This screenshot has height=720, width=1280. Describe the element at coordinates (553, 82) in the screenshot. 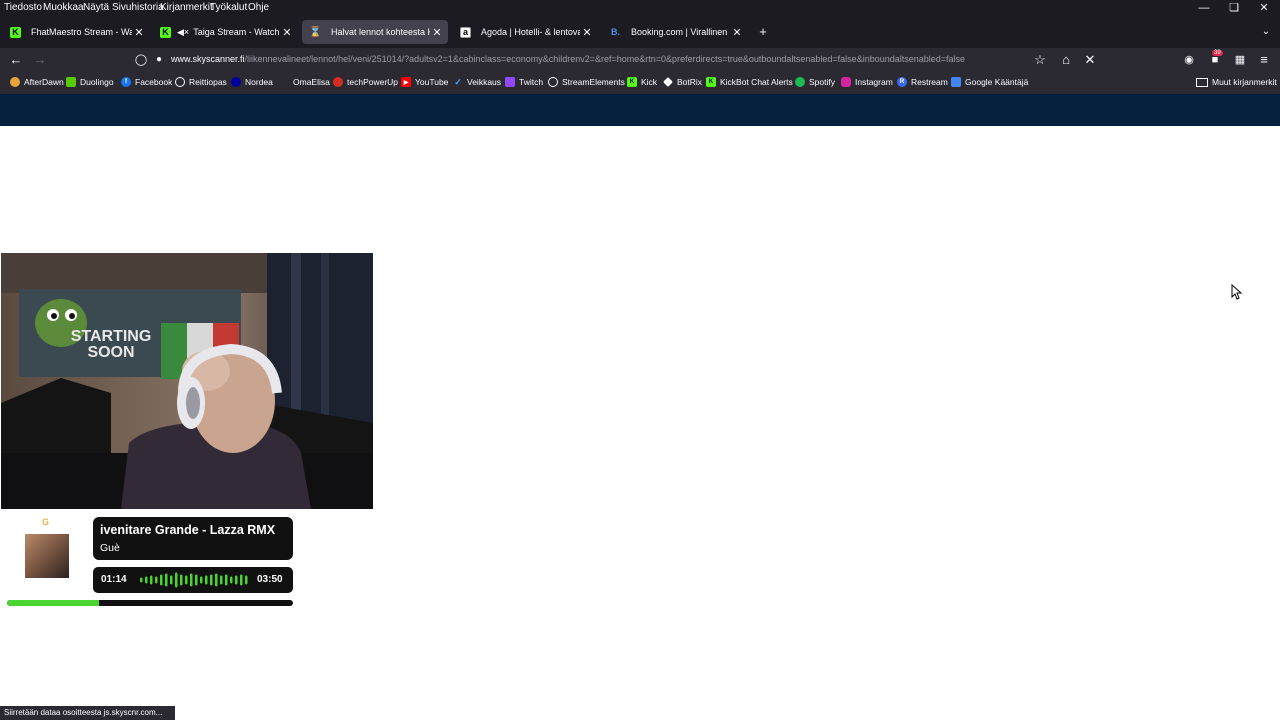

I see `streamelements-icon` at that location.